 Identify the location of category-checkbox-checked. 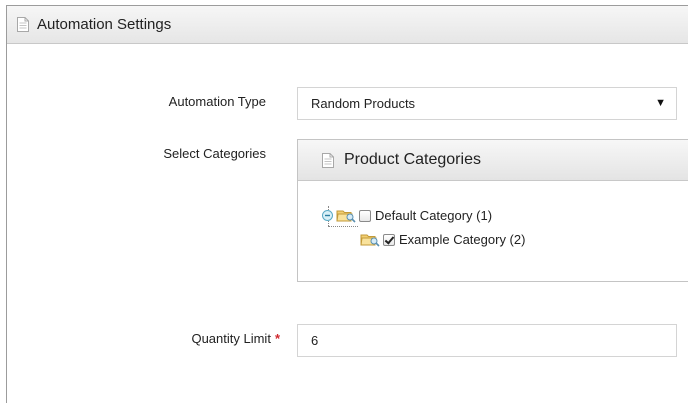
(389, 239).